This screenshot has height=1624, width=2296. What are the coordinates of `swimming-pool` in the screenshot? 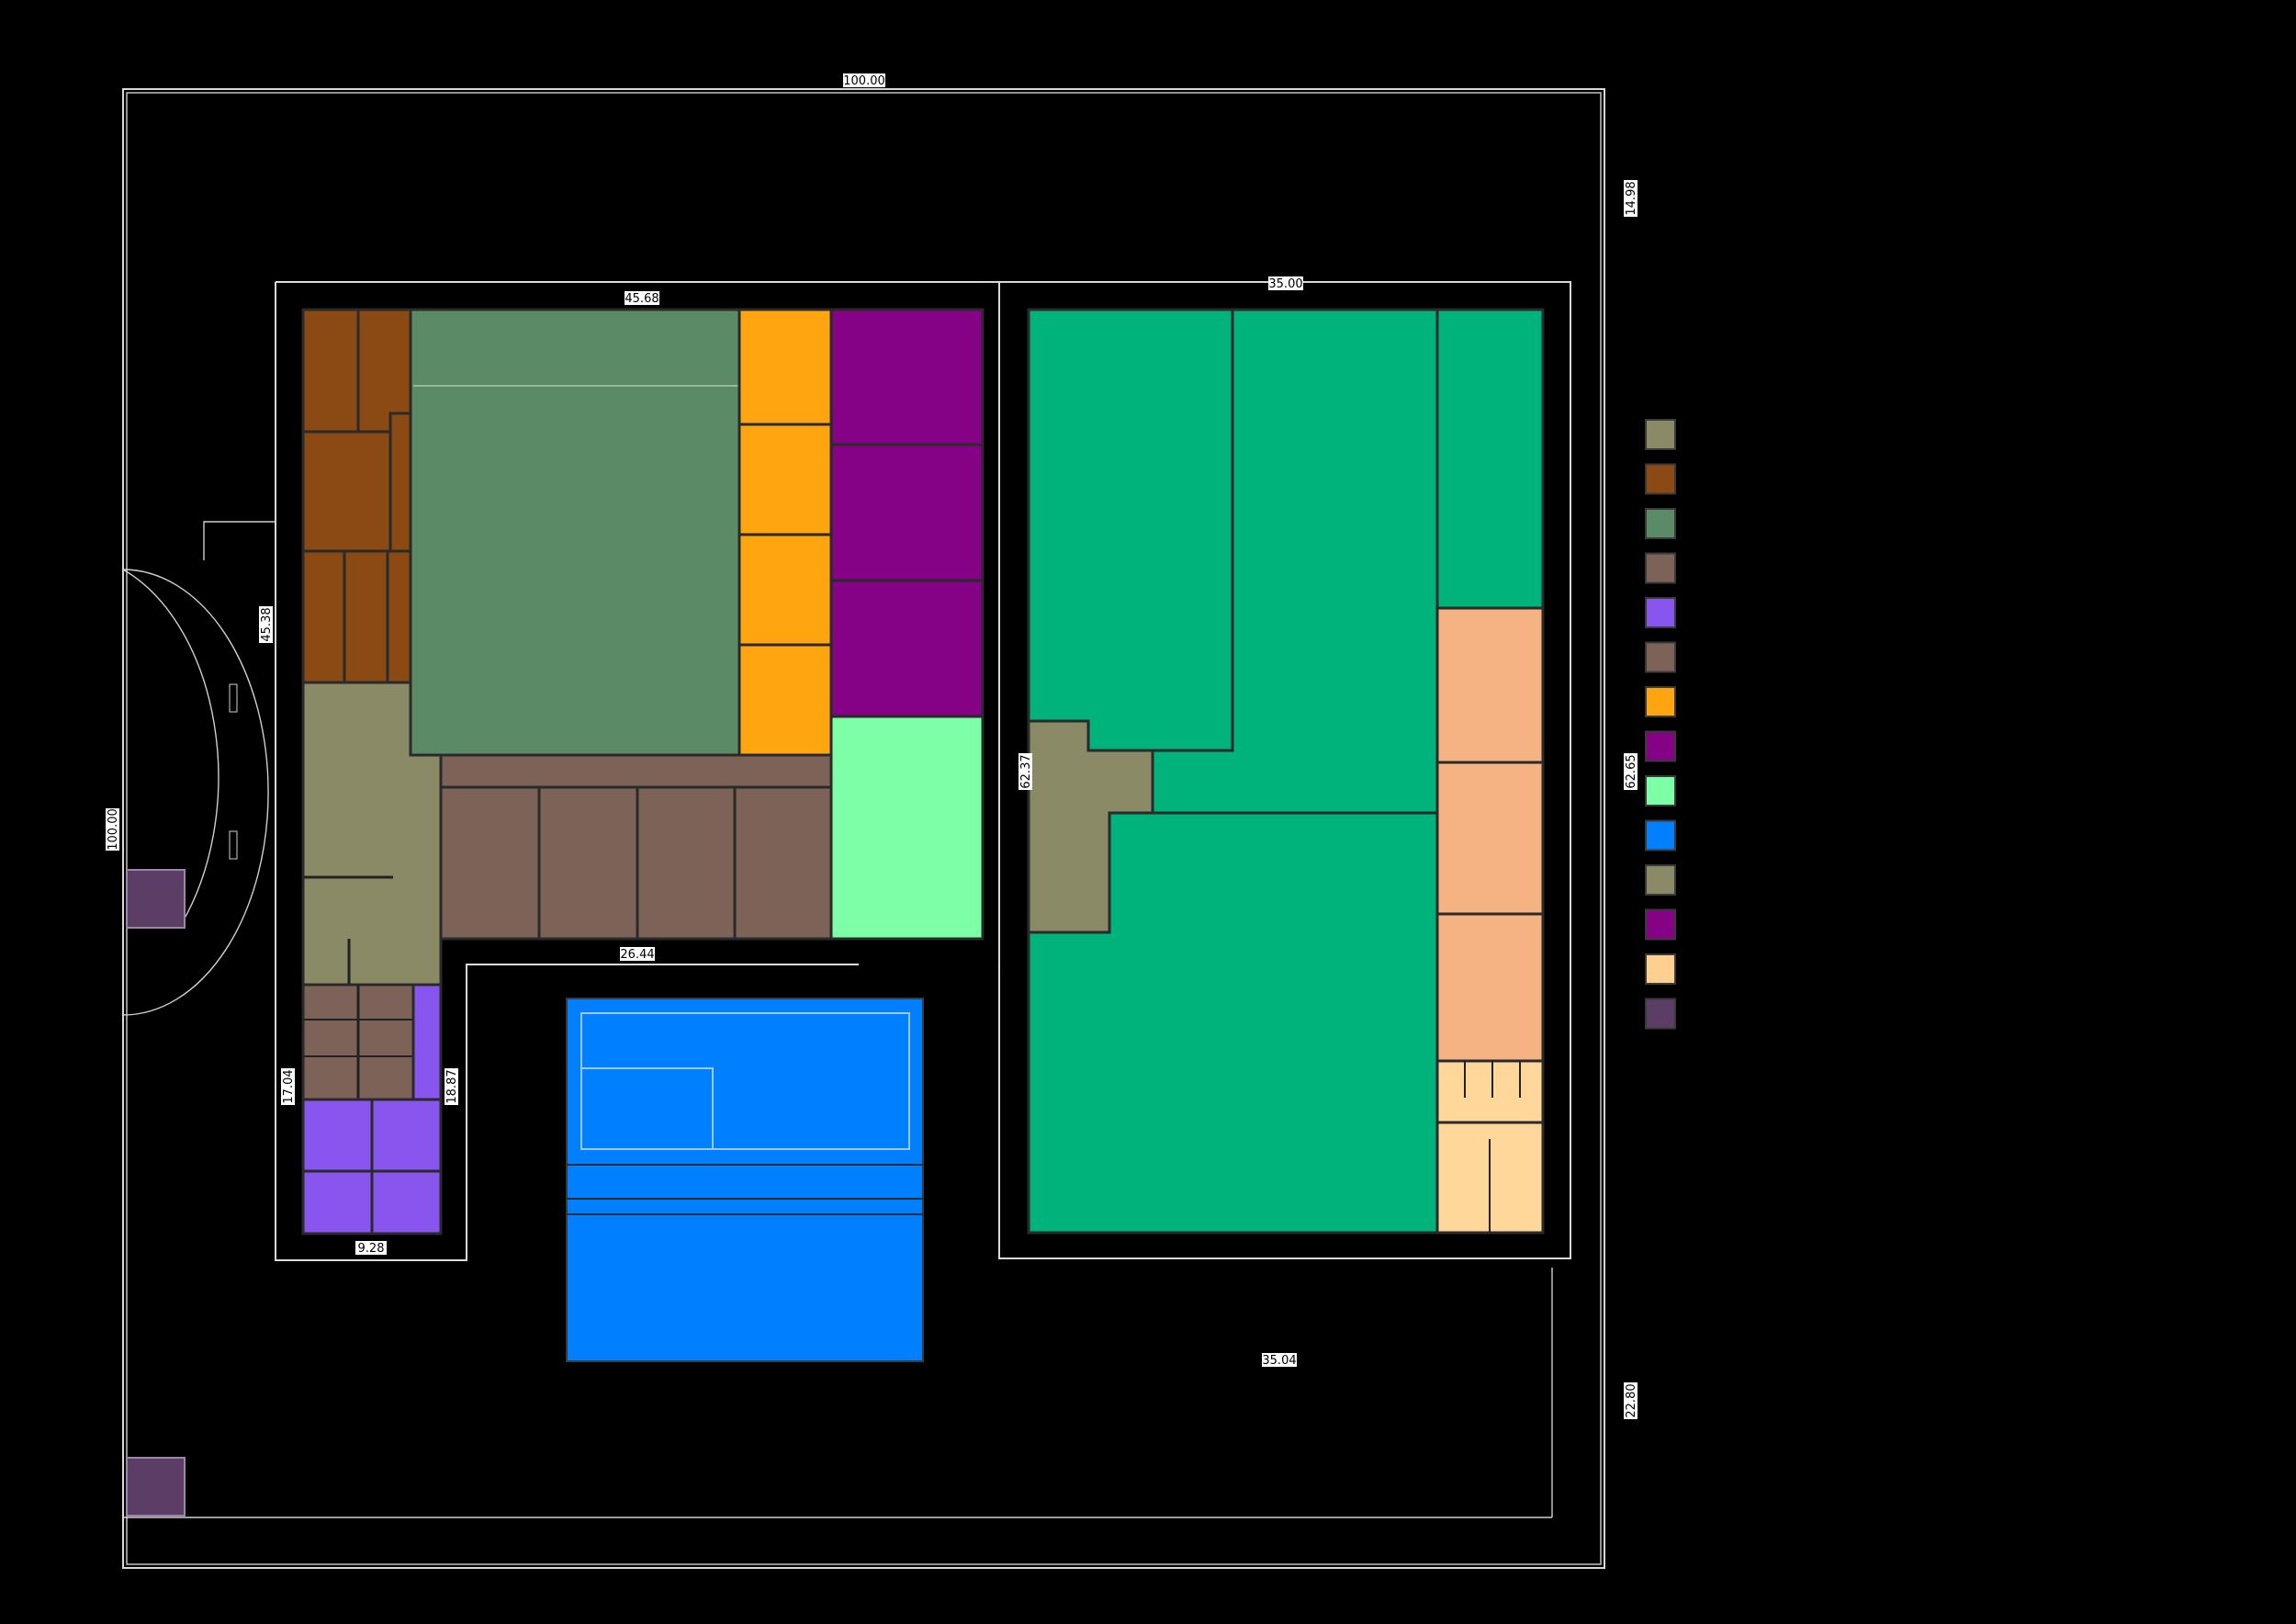 It's located at (745, 1180).